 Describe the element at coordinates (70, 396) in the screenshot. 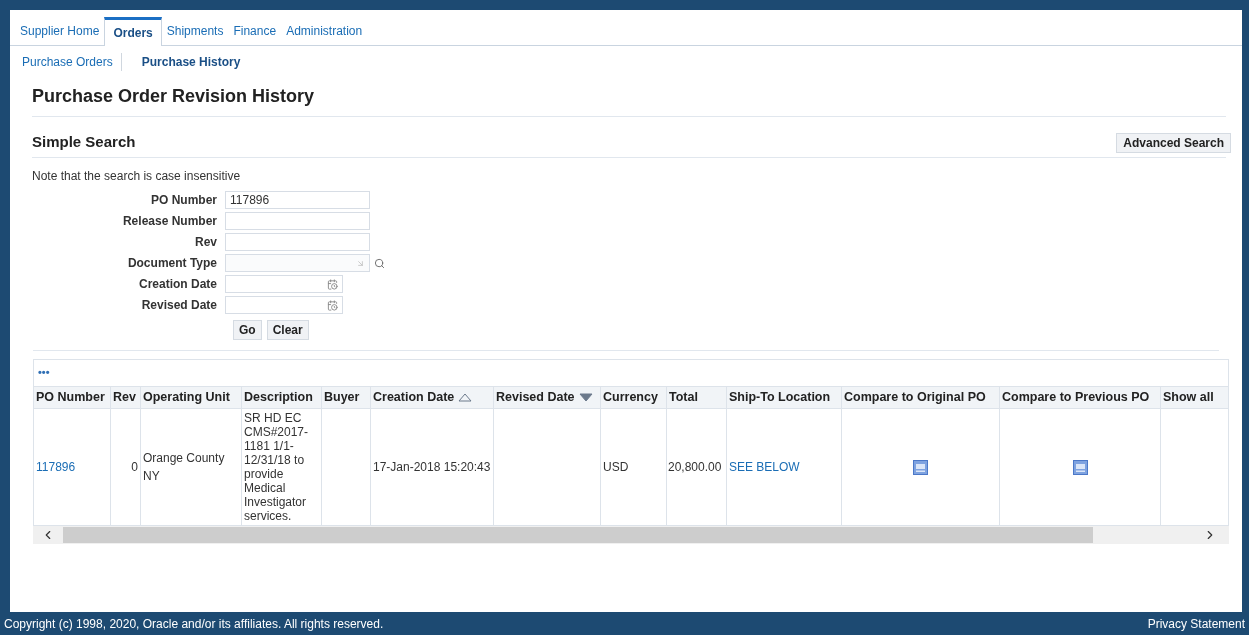

I see `column-header: PO Number` at that location.